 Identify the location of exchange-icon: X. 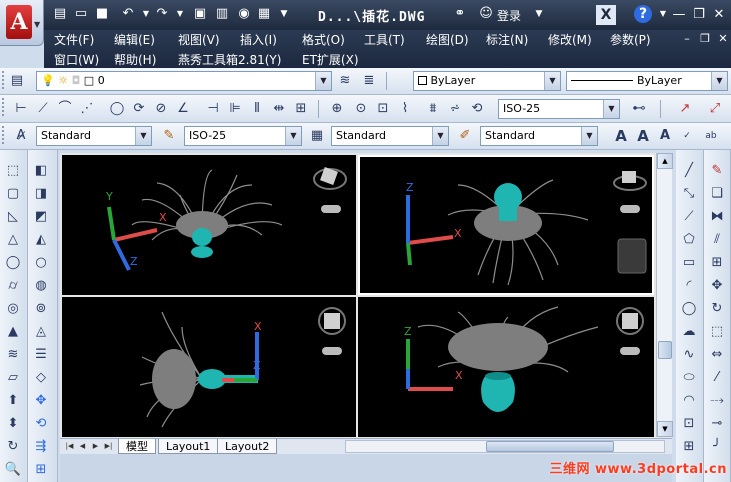
(606, 15).